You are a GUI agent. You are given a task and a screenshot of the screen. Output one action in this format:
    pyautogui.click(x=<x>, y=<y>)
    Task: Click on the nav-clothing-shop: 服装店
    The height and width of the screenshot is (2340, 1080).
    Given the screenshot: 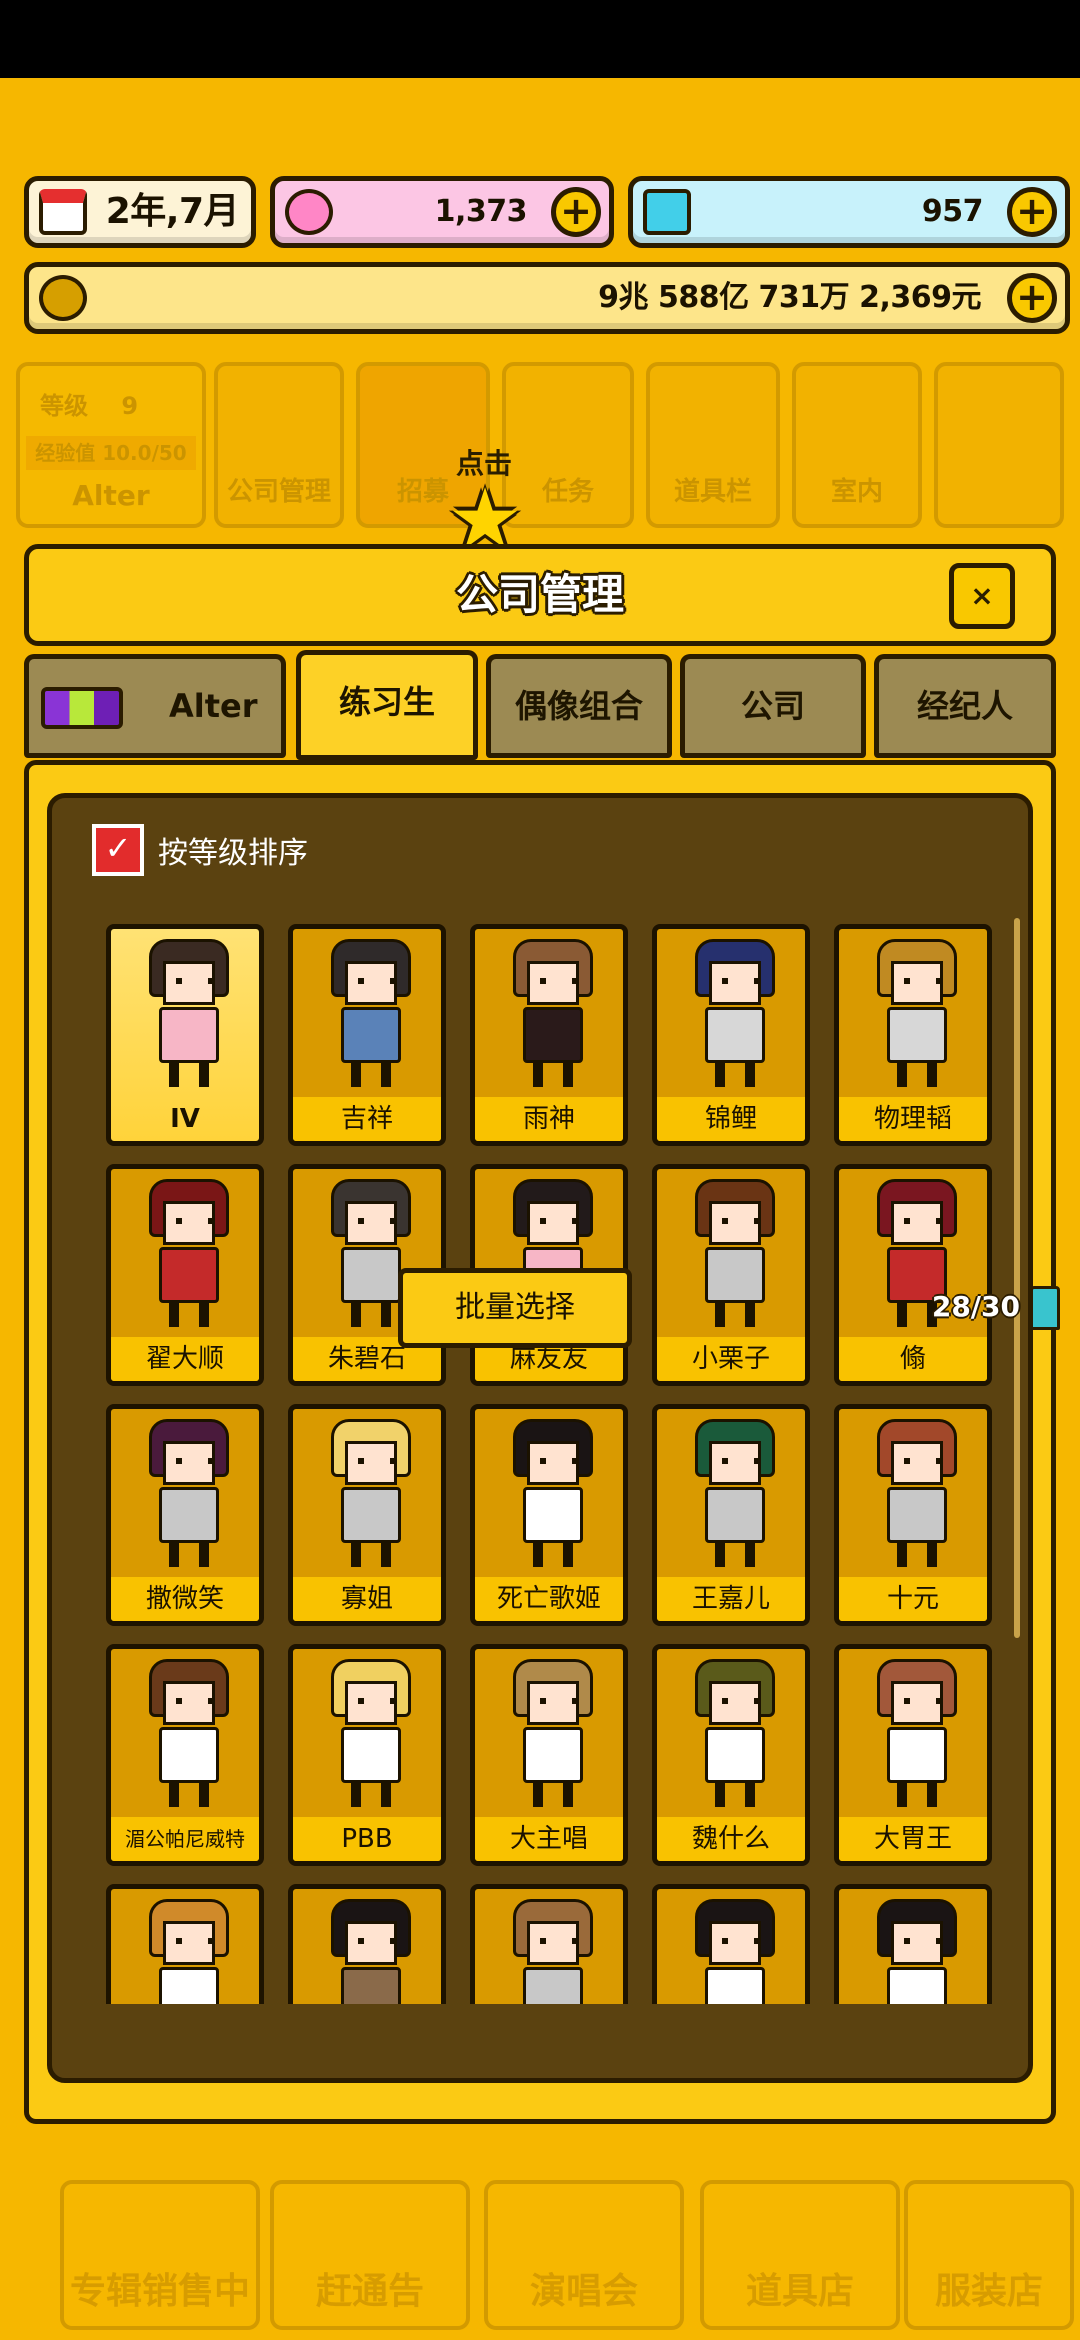 What is the action you would take?
    pyautogui.click(x=989, y=2255)
    